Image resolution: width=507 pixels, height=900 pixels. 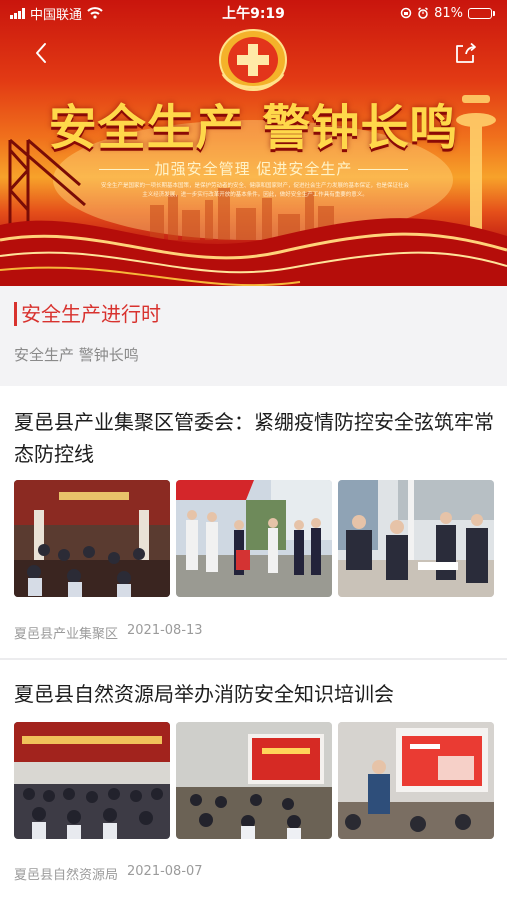 What do you see at coordinates (66, 875) in the screenshot?
I see `article-source: 夏邑县自然资源局` at bounding box center [66, 875].